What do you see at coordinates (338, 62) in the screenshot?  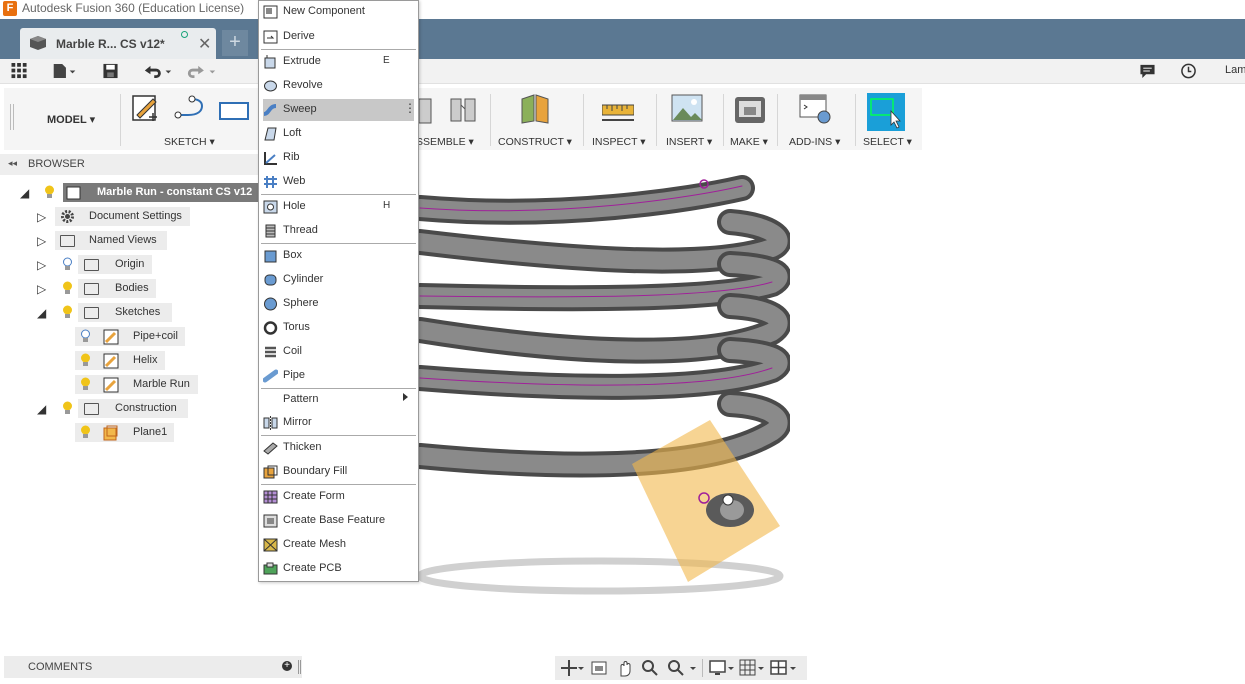 I see `menu-item-extrude: Extrude E` at bounding box center [338, 62].